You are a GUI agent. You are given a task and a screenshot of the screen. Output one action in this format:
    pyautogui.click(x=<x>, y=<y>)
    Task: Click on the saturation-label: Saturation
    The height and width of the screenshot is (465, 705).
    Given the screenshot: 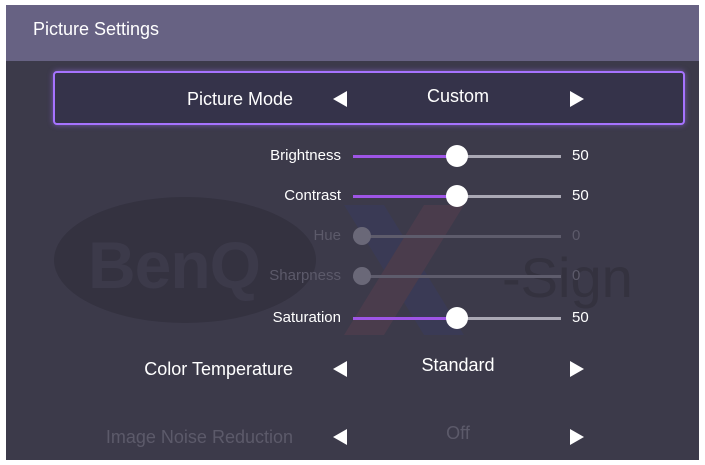 What is the action you would take?
    pyautogui.click(x=306, y=317)
    